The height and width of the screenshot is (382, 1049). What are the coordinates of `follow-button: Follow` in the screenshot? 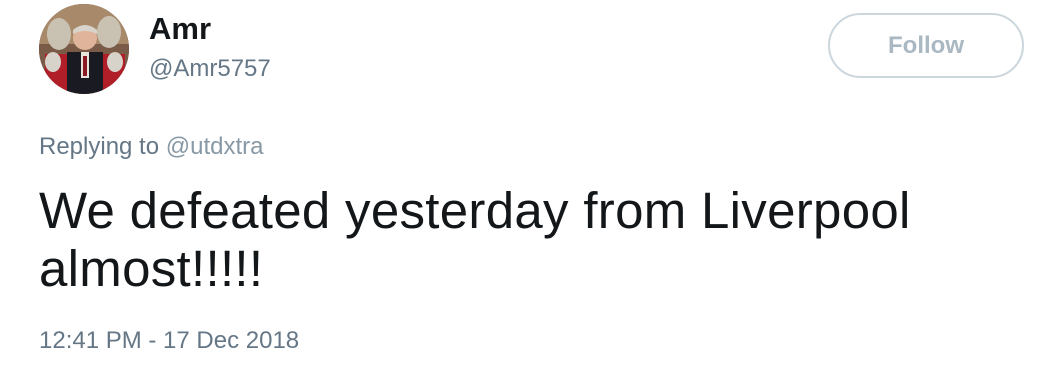 It's located at (926, 45).